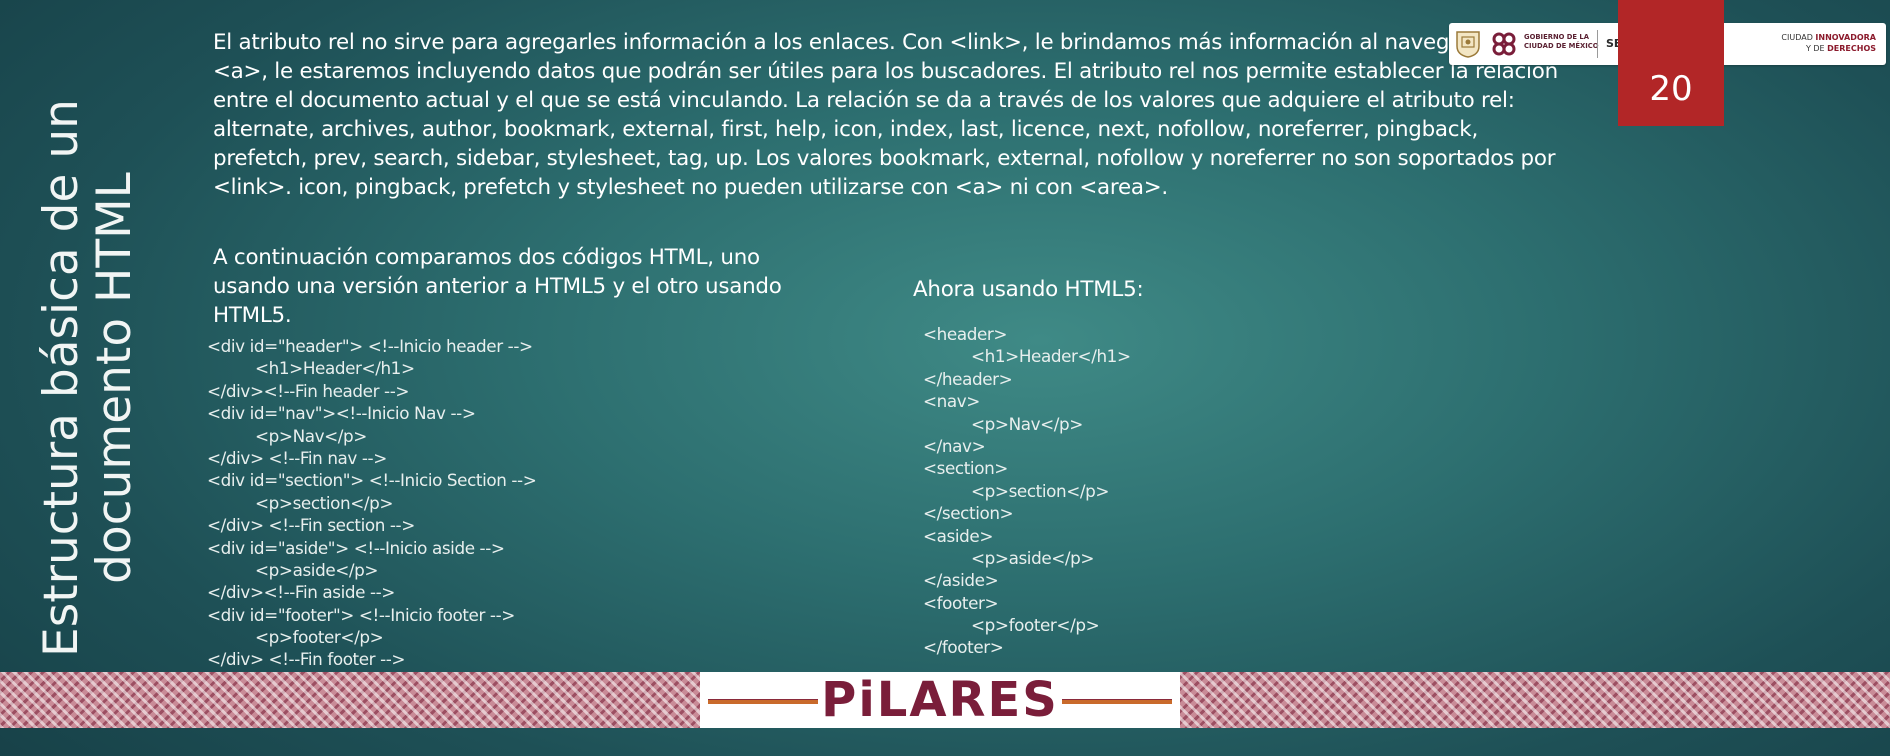 The height and width of the screenshot is (756, 1890). Describe the element at coordinates (370, 346) in the screenshot. I see `code-line: <div id="header"> <!--Inicio header -->` at that location.